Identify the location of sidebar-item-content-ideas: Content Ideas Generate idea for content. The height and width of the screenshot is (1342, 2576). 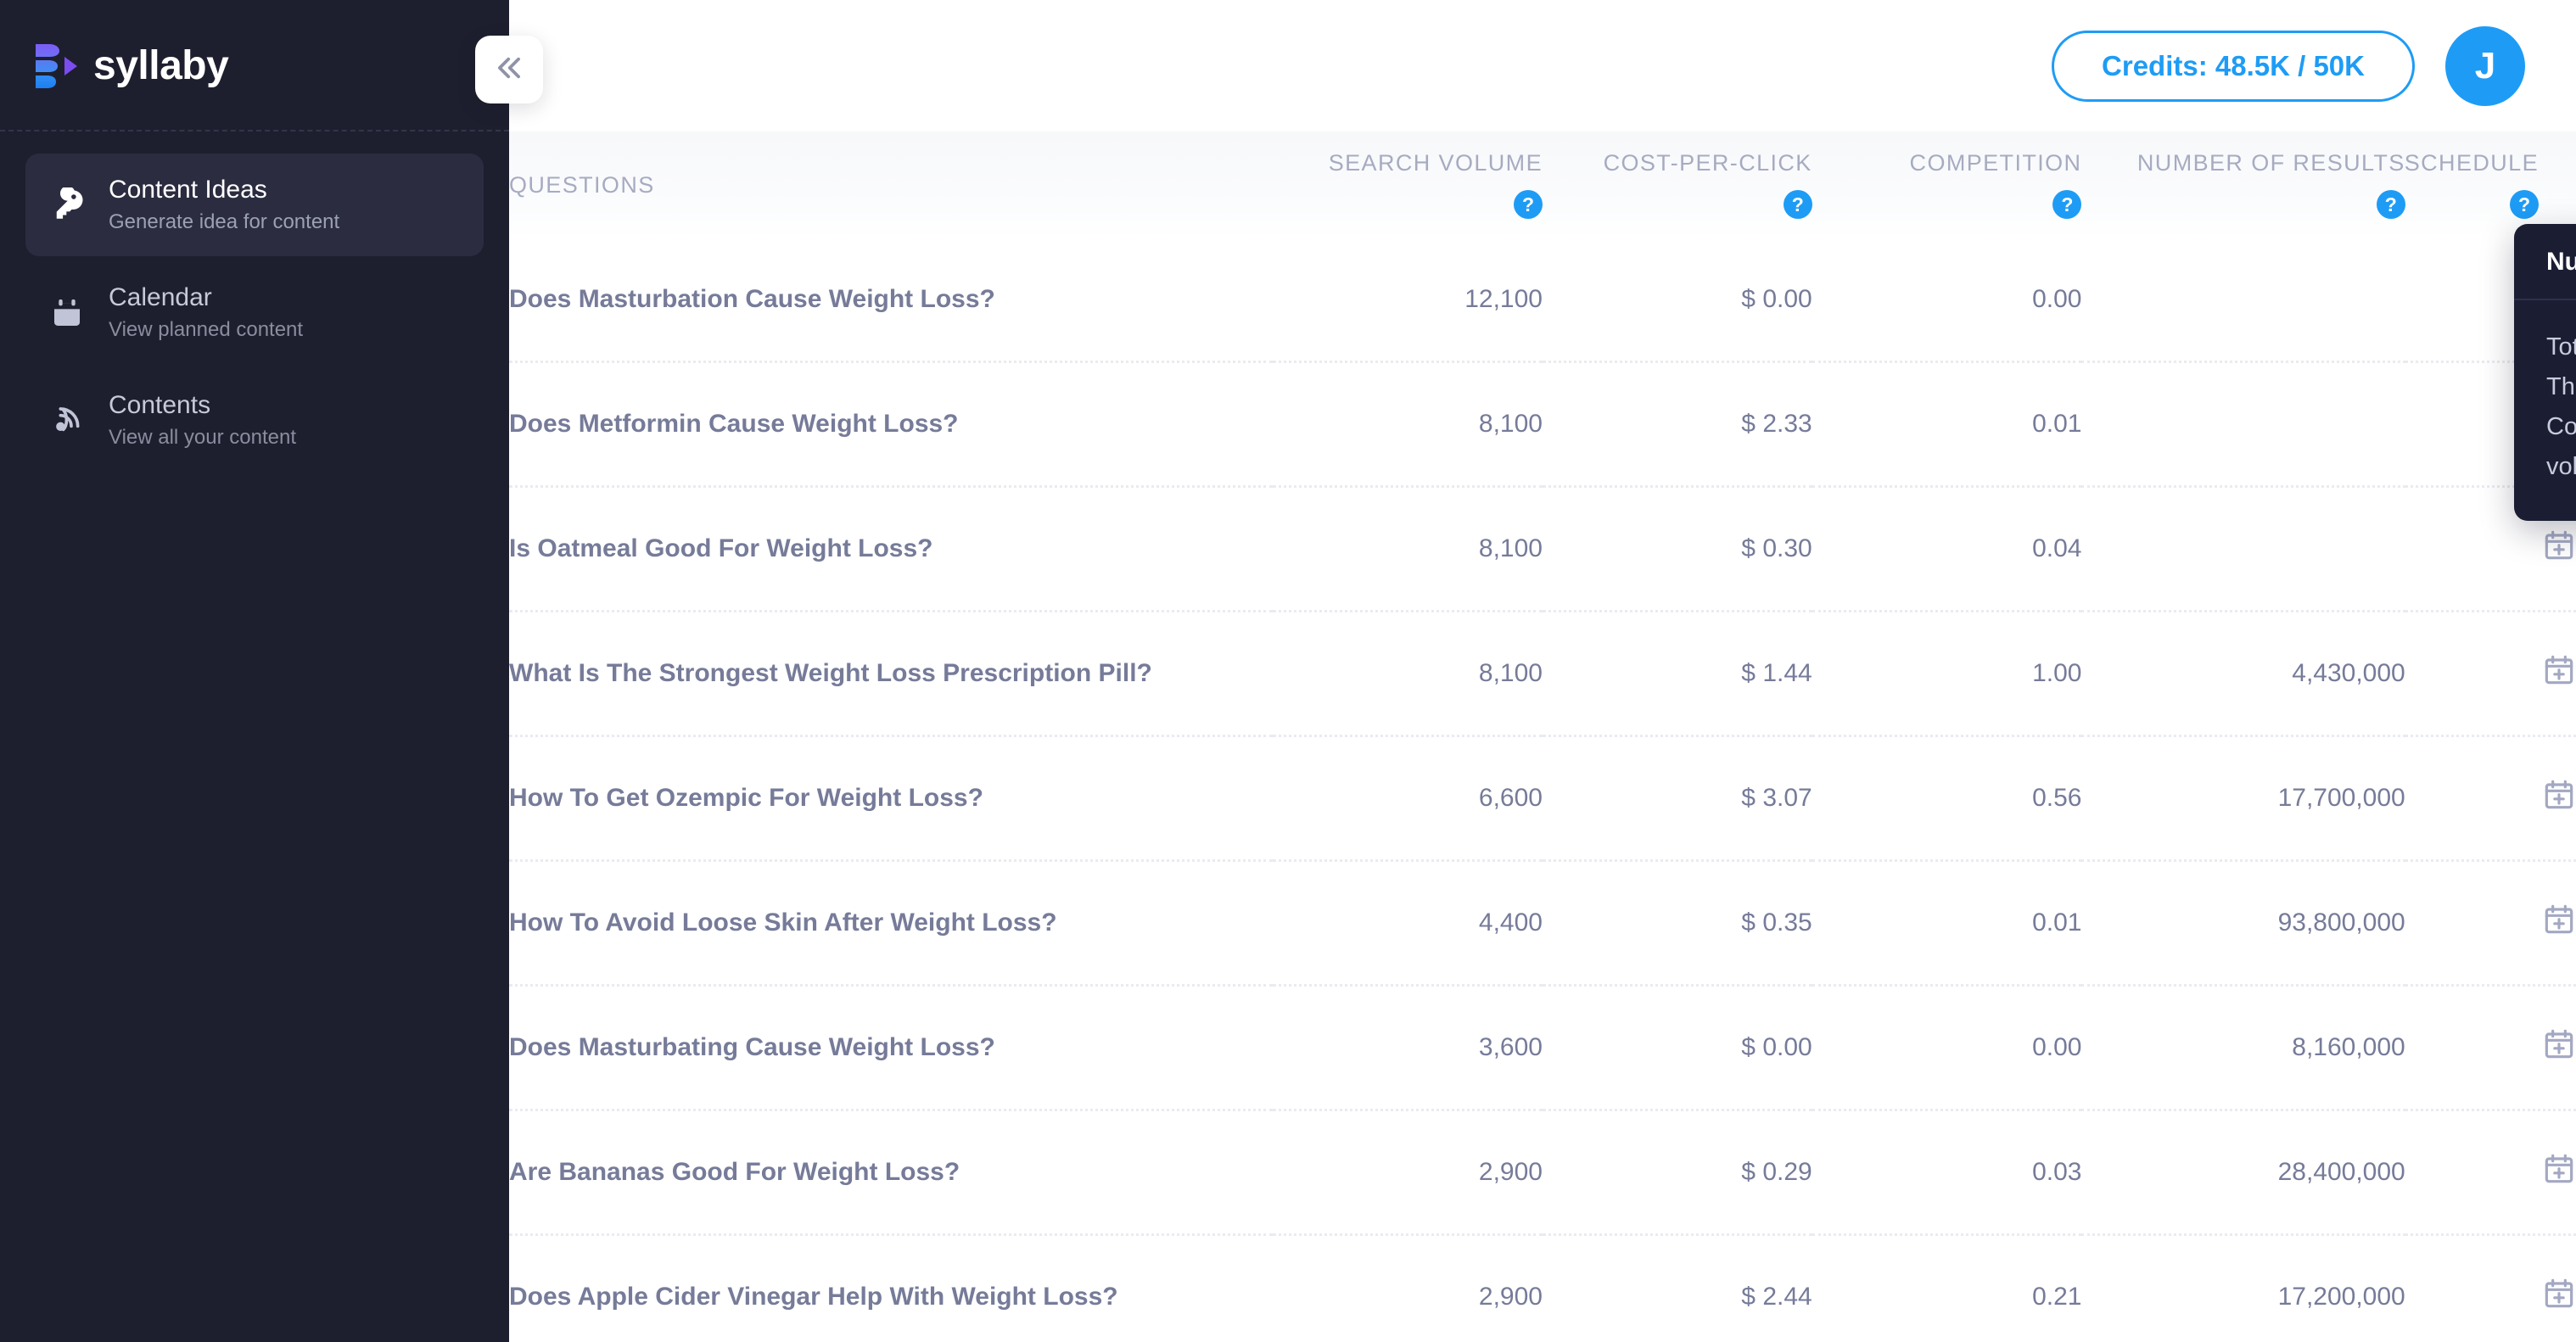
(254, 205).